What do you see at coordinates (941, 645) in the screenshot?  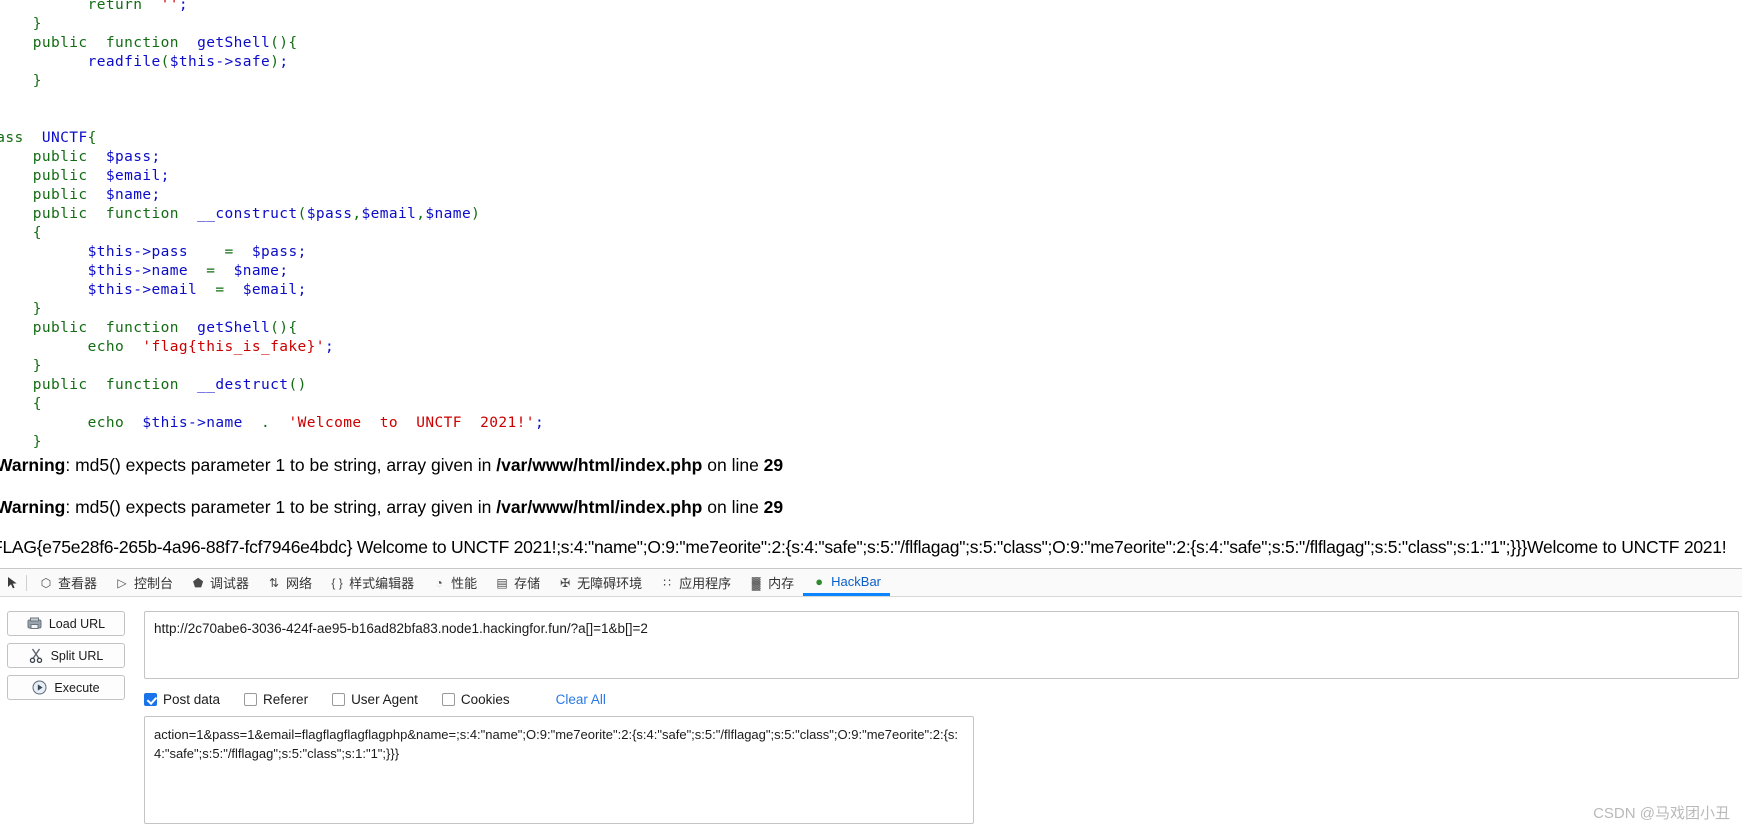 I see `url-input` at bounding box center [941, 645].